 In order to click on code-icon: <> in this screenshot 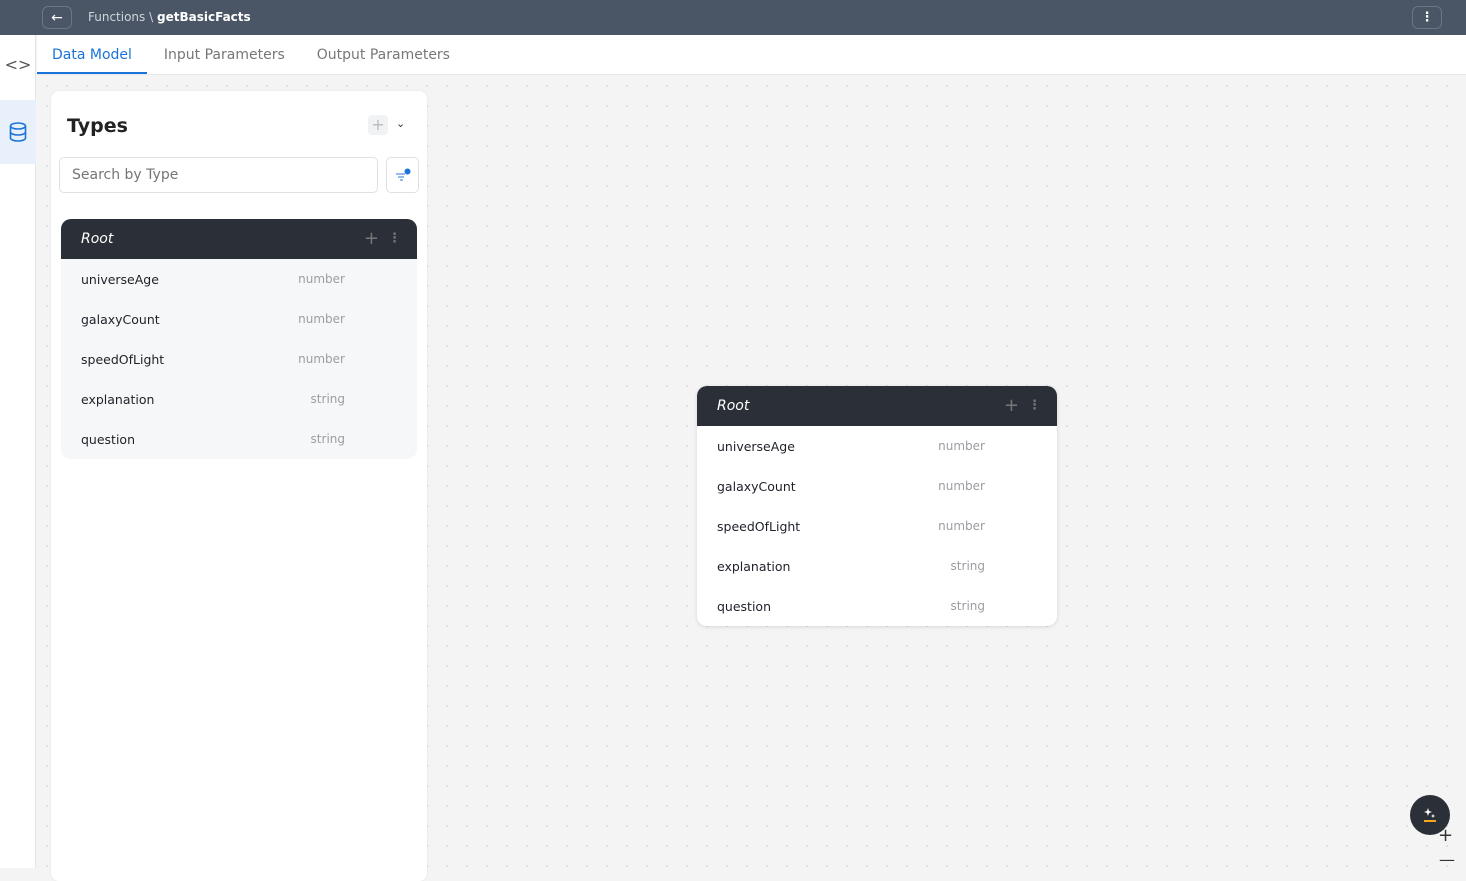, I will do `click(18, 64)`.